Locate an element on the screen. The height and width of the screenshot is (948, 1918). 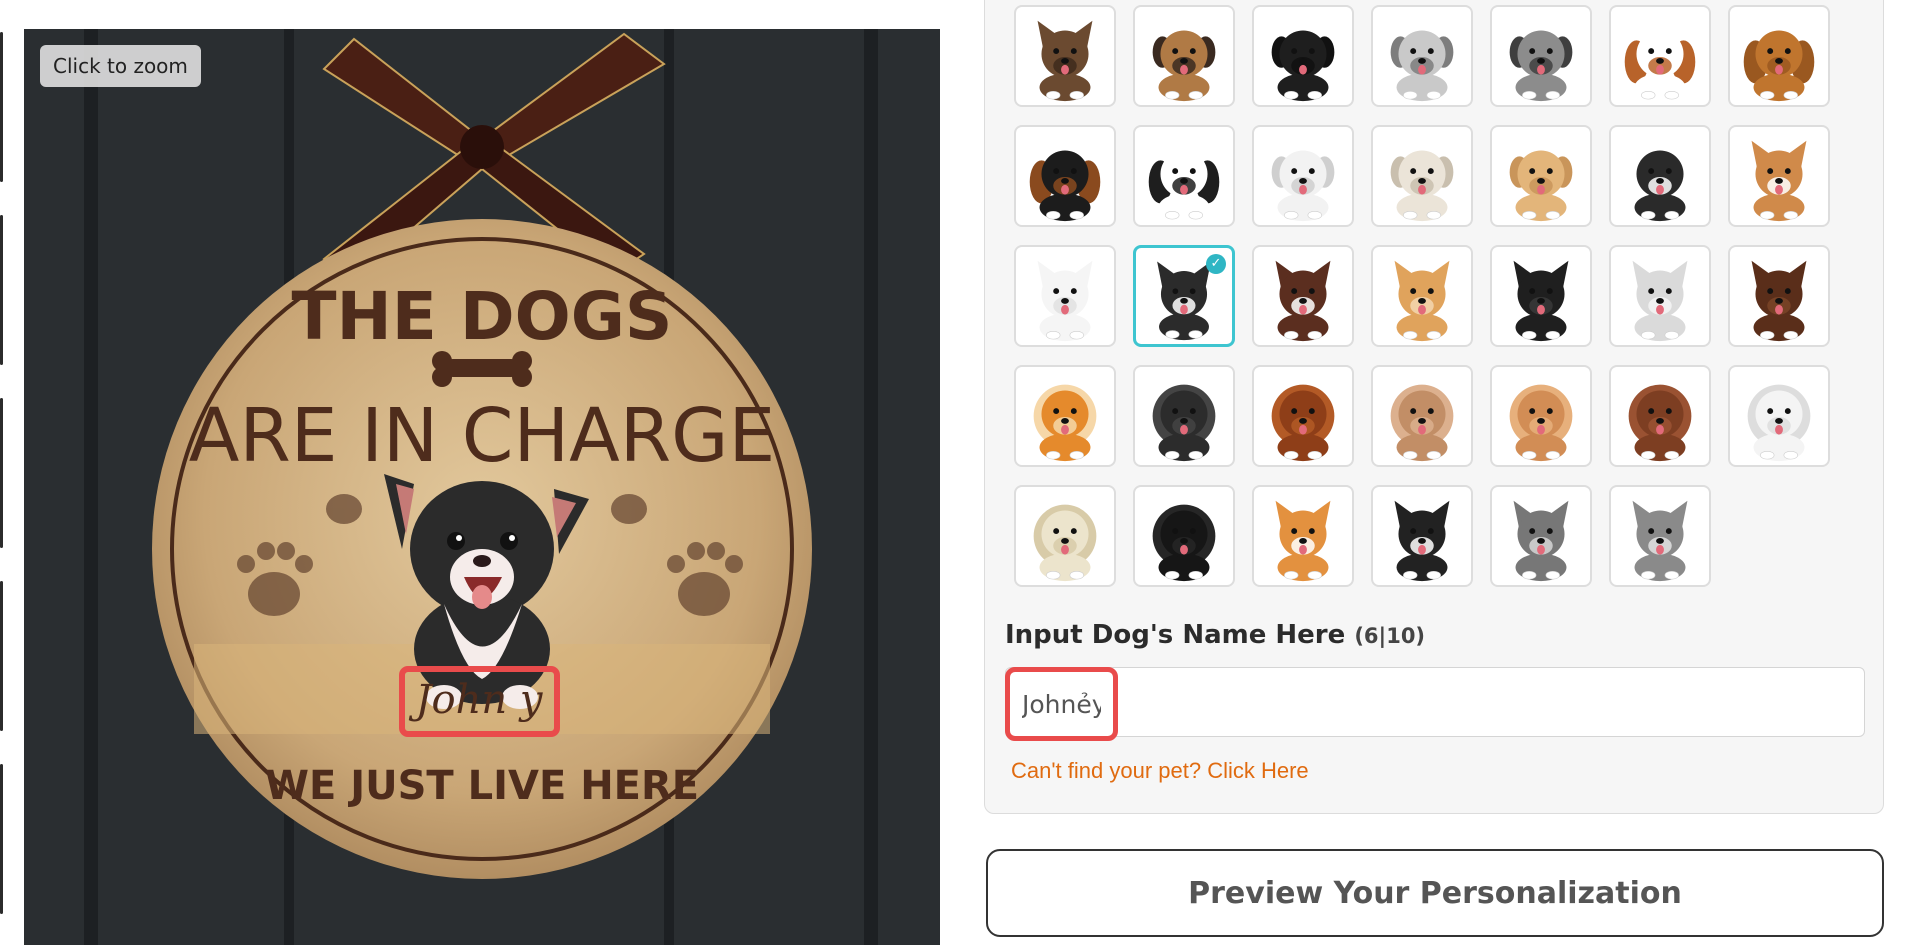
dog-name-label-text: Input Dog's Name Here is located at coordinates (1175, 635).